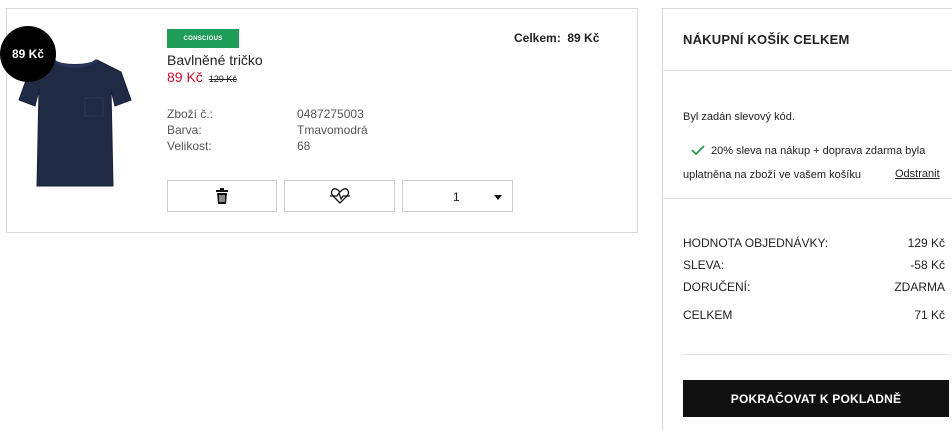 Image resolution: width=952 pixels, height=430 pixels. What do you see at coordinates (927, 265) in the screenshot?
I see `summary-value: -58 Kč` at bounding box center [927, 265].